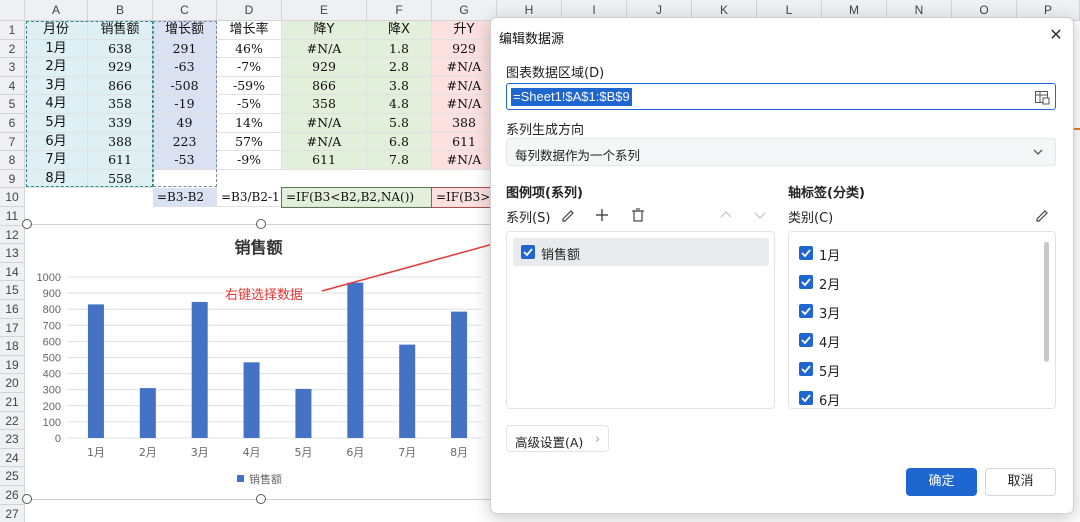 This screenshot has width=1080, height=522. I want to click on column-header-e: E, so click(324, 10).